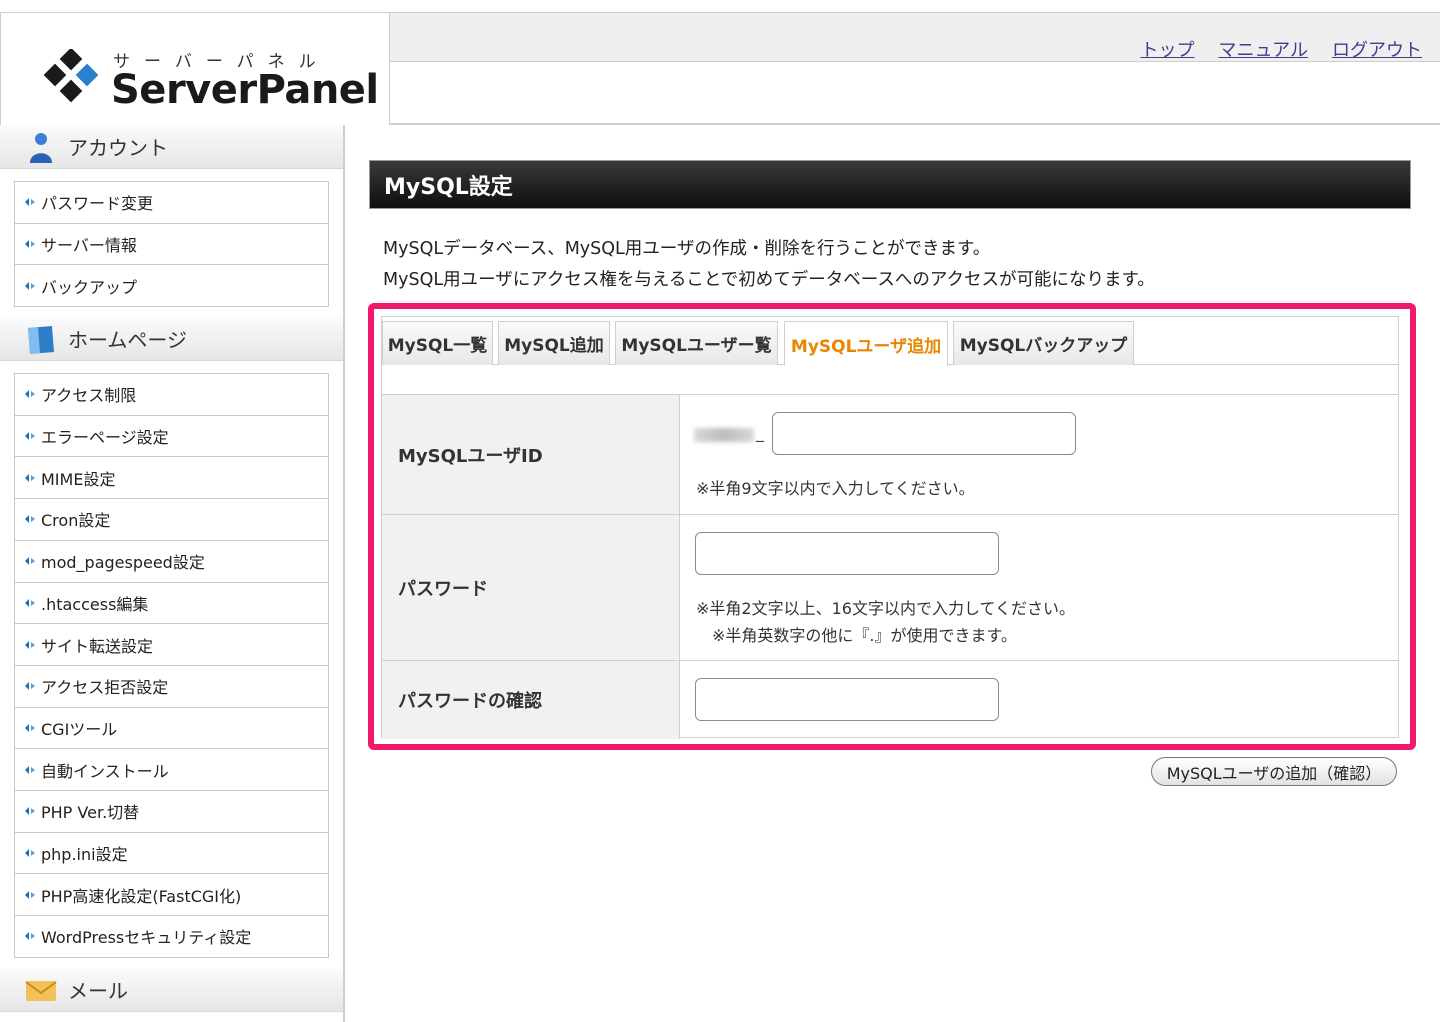 This screenshot has height=1022, width=1440. Describe the element at coordinates (171, 645) in the screenshot. I see `sidebar-item-site-redirect: サイト転送設定` at that location.